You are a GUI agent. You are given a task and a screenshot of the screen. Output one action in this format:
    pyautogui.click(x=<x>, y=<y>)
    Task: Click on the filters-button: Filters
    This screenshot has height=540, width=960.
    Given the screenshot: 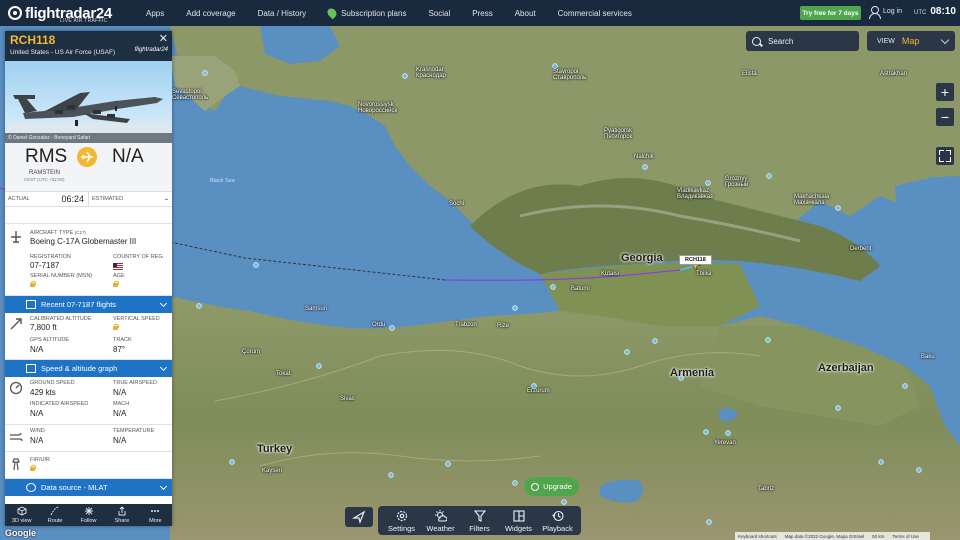 What is the action you would take?
    pyautogui.click(x=479, y=520)
    